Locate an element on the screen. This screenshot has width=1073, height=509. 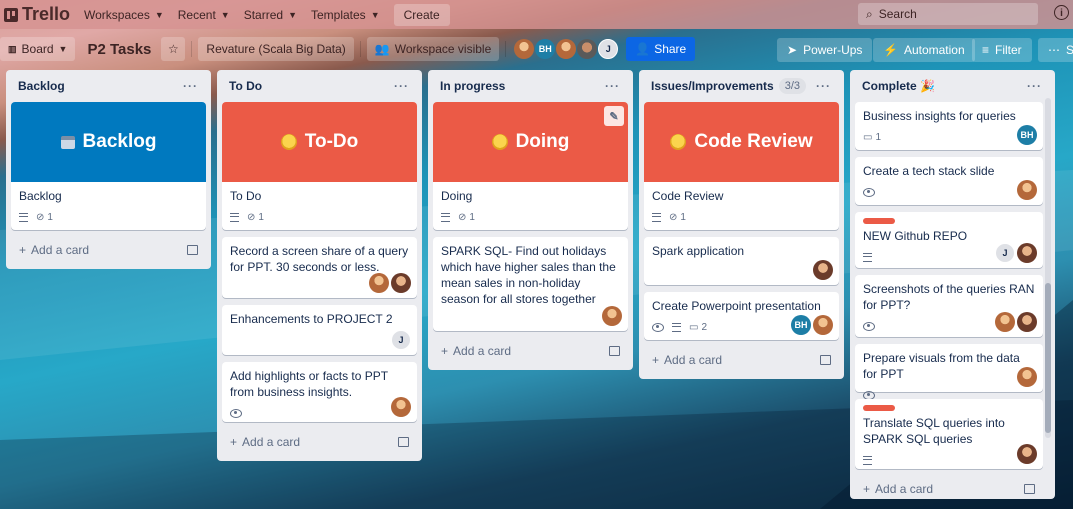
share-button: 👤 Share is located at coordinates (661, 49).